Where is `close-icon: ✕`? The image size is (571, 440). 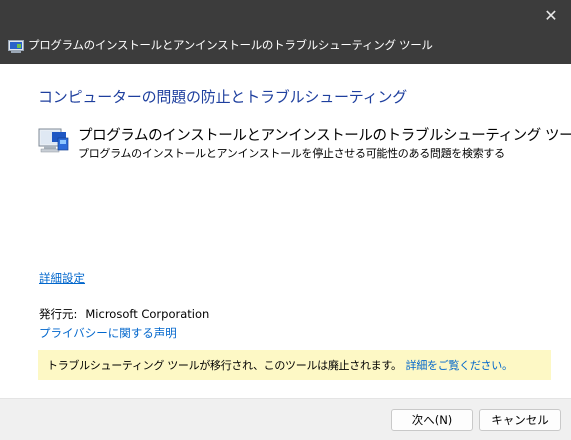
close-icon: ✕ is located at coordinates (551, 15).